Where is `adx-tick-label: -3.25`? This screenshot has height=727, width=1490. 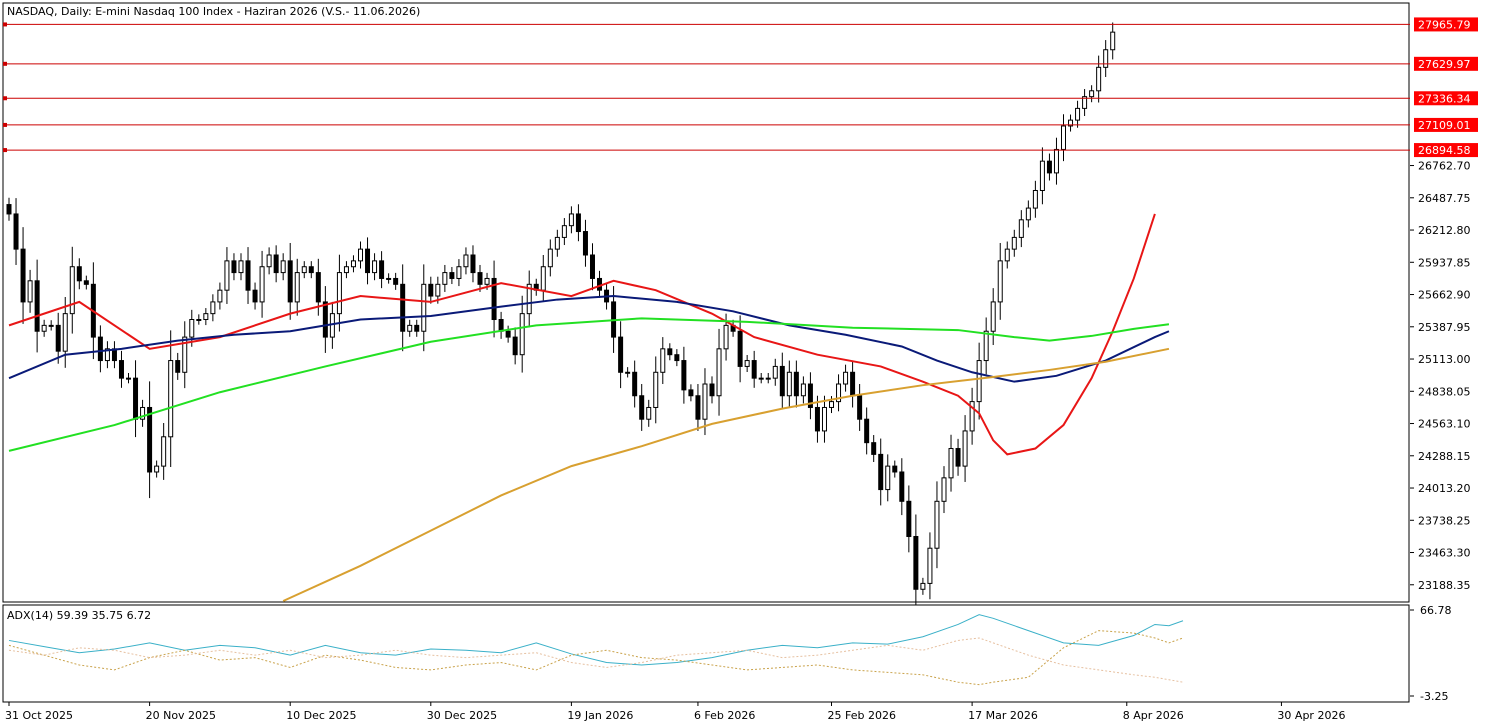 adx-tick-label: -3.25 is located at coordinates (1434, 696).